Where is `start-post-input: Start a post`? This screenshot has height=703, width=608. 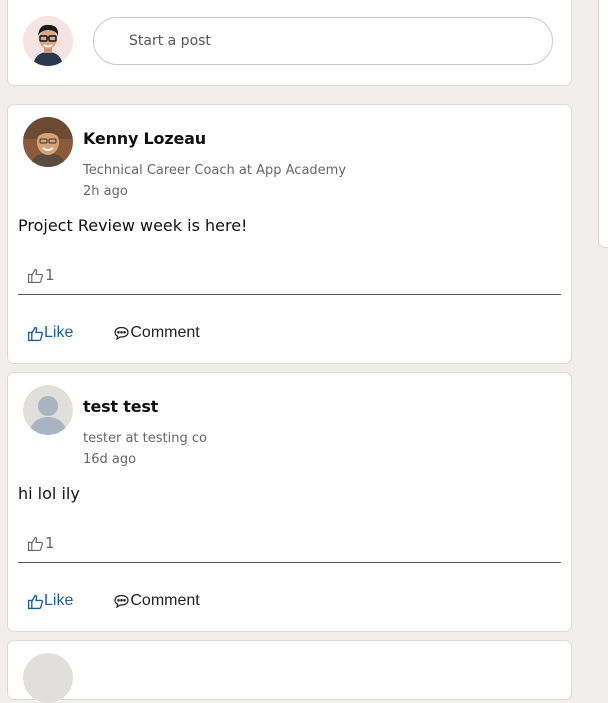 start-post-input: Start a post is located at coordinates (323, 41).